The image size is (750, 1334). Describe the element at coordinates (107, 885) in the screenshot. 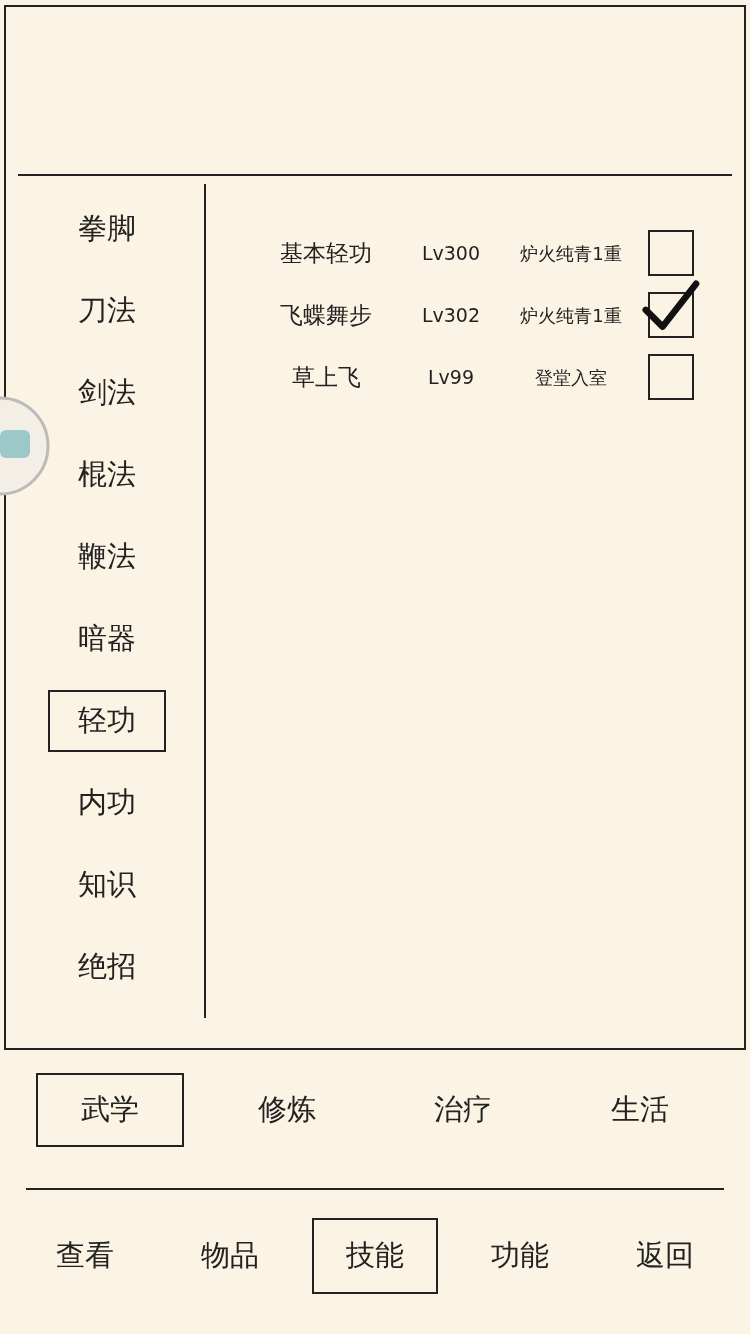

I see `category-tab: 知识` at that location.